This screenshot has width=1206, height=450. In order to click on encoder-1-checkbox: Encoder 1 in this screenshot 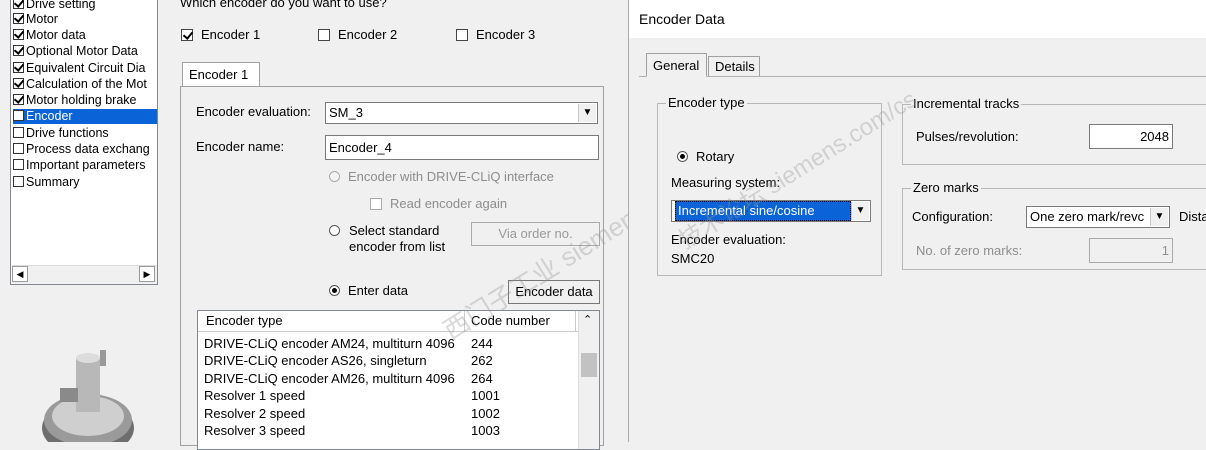, I will do `click(220, 34)`.